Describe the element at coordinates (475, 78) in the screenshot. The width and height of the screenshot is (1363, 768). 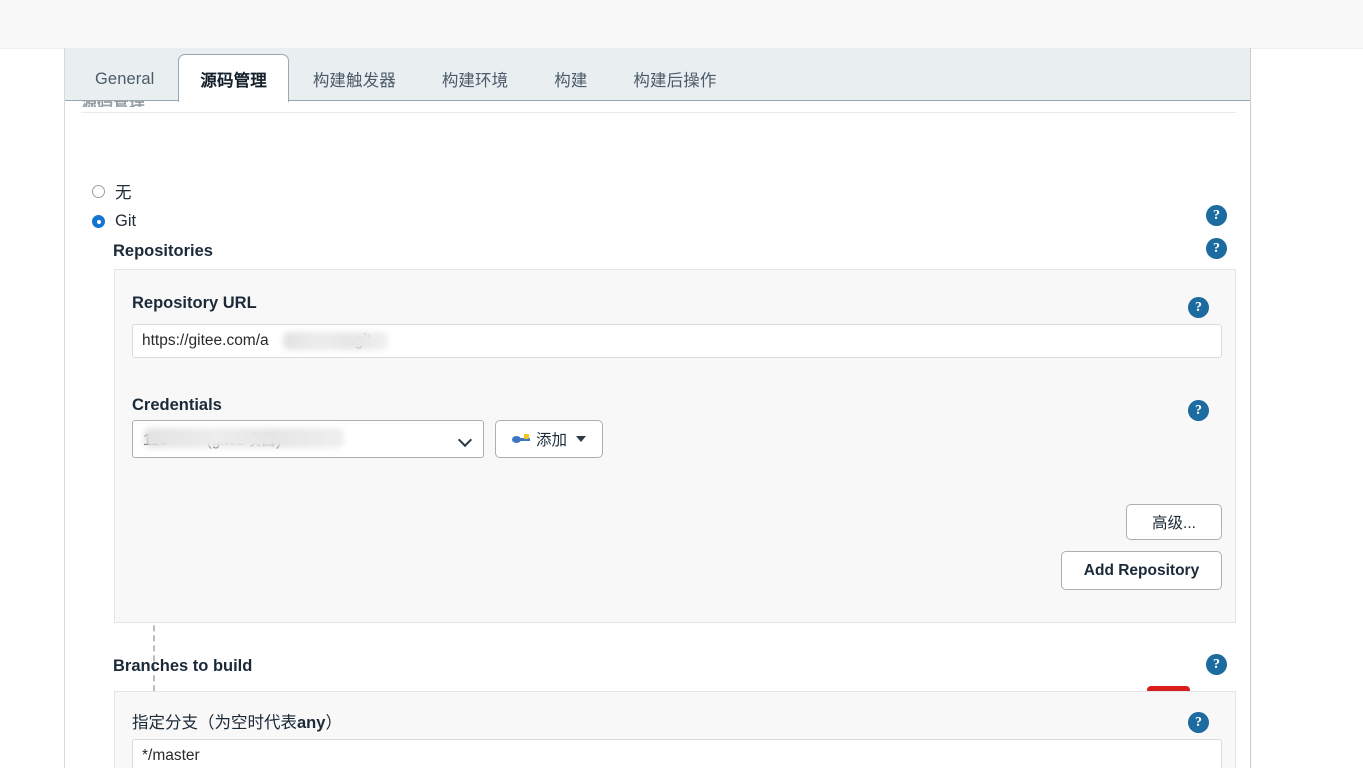
I see `tab-build-environment: 构建环境` at that location.